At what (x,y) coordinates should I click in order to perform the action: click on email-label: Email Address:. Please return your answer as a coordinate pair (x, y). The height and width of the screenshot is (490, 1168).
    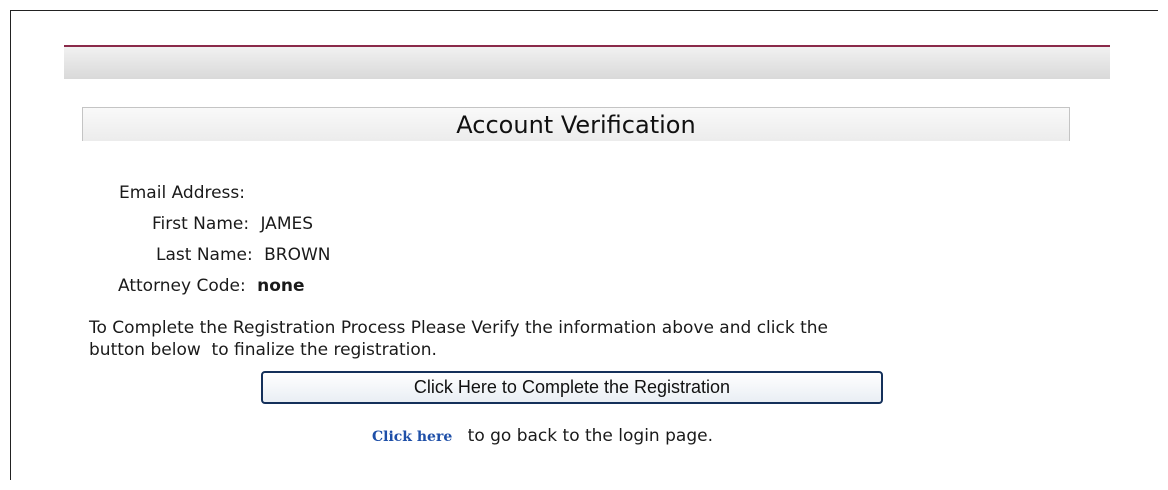
    Looking at the image, I should click on (182, 193).